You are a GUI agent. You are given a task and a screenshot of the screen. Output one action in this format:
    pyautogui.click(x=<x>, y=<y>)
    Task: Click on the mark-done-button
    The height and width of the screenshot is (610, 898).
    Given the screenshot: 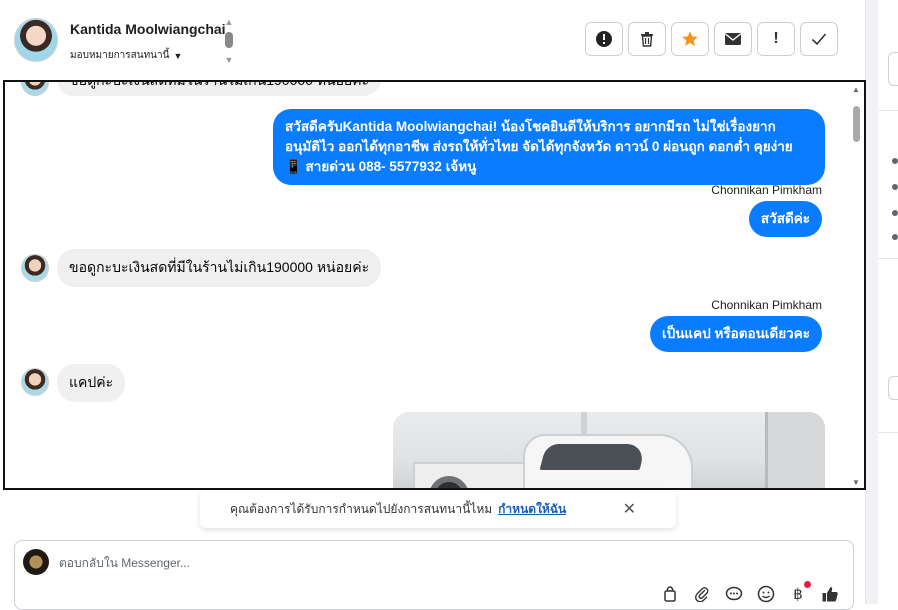 What is the action you would take?
    pyautogui.click(x=819, y=39)
    